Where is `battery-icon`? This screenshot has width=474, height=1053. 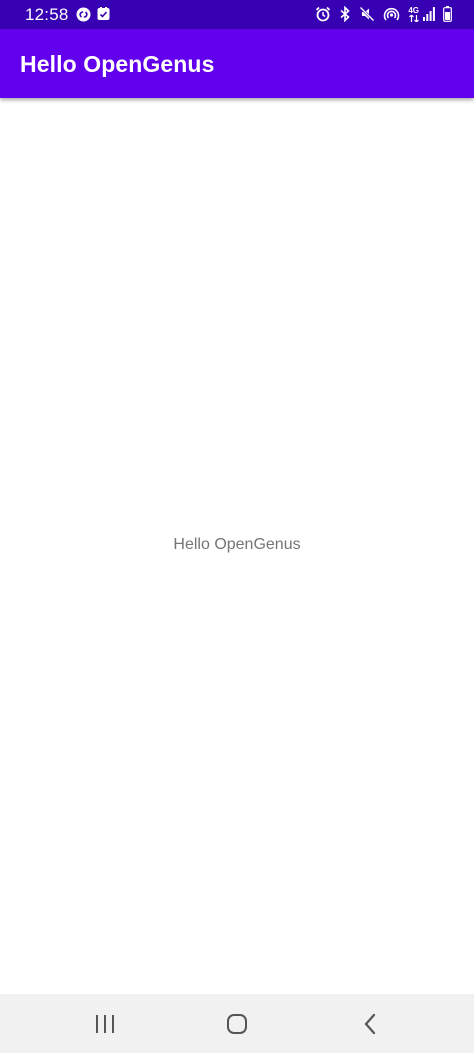 battery-icon is located at coordinates (447, 14).